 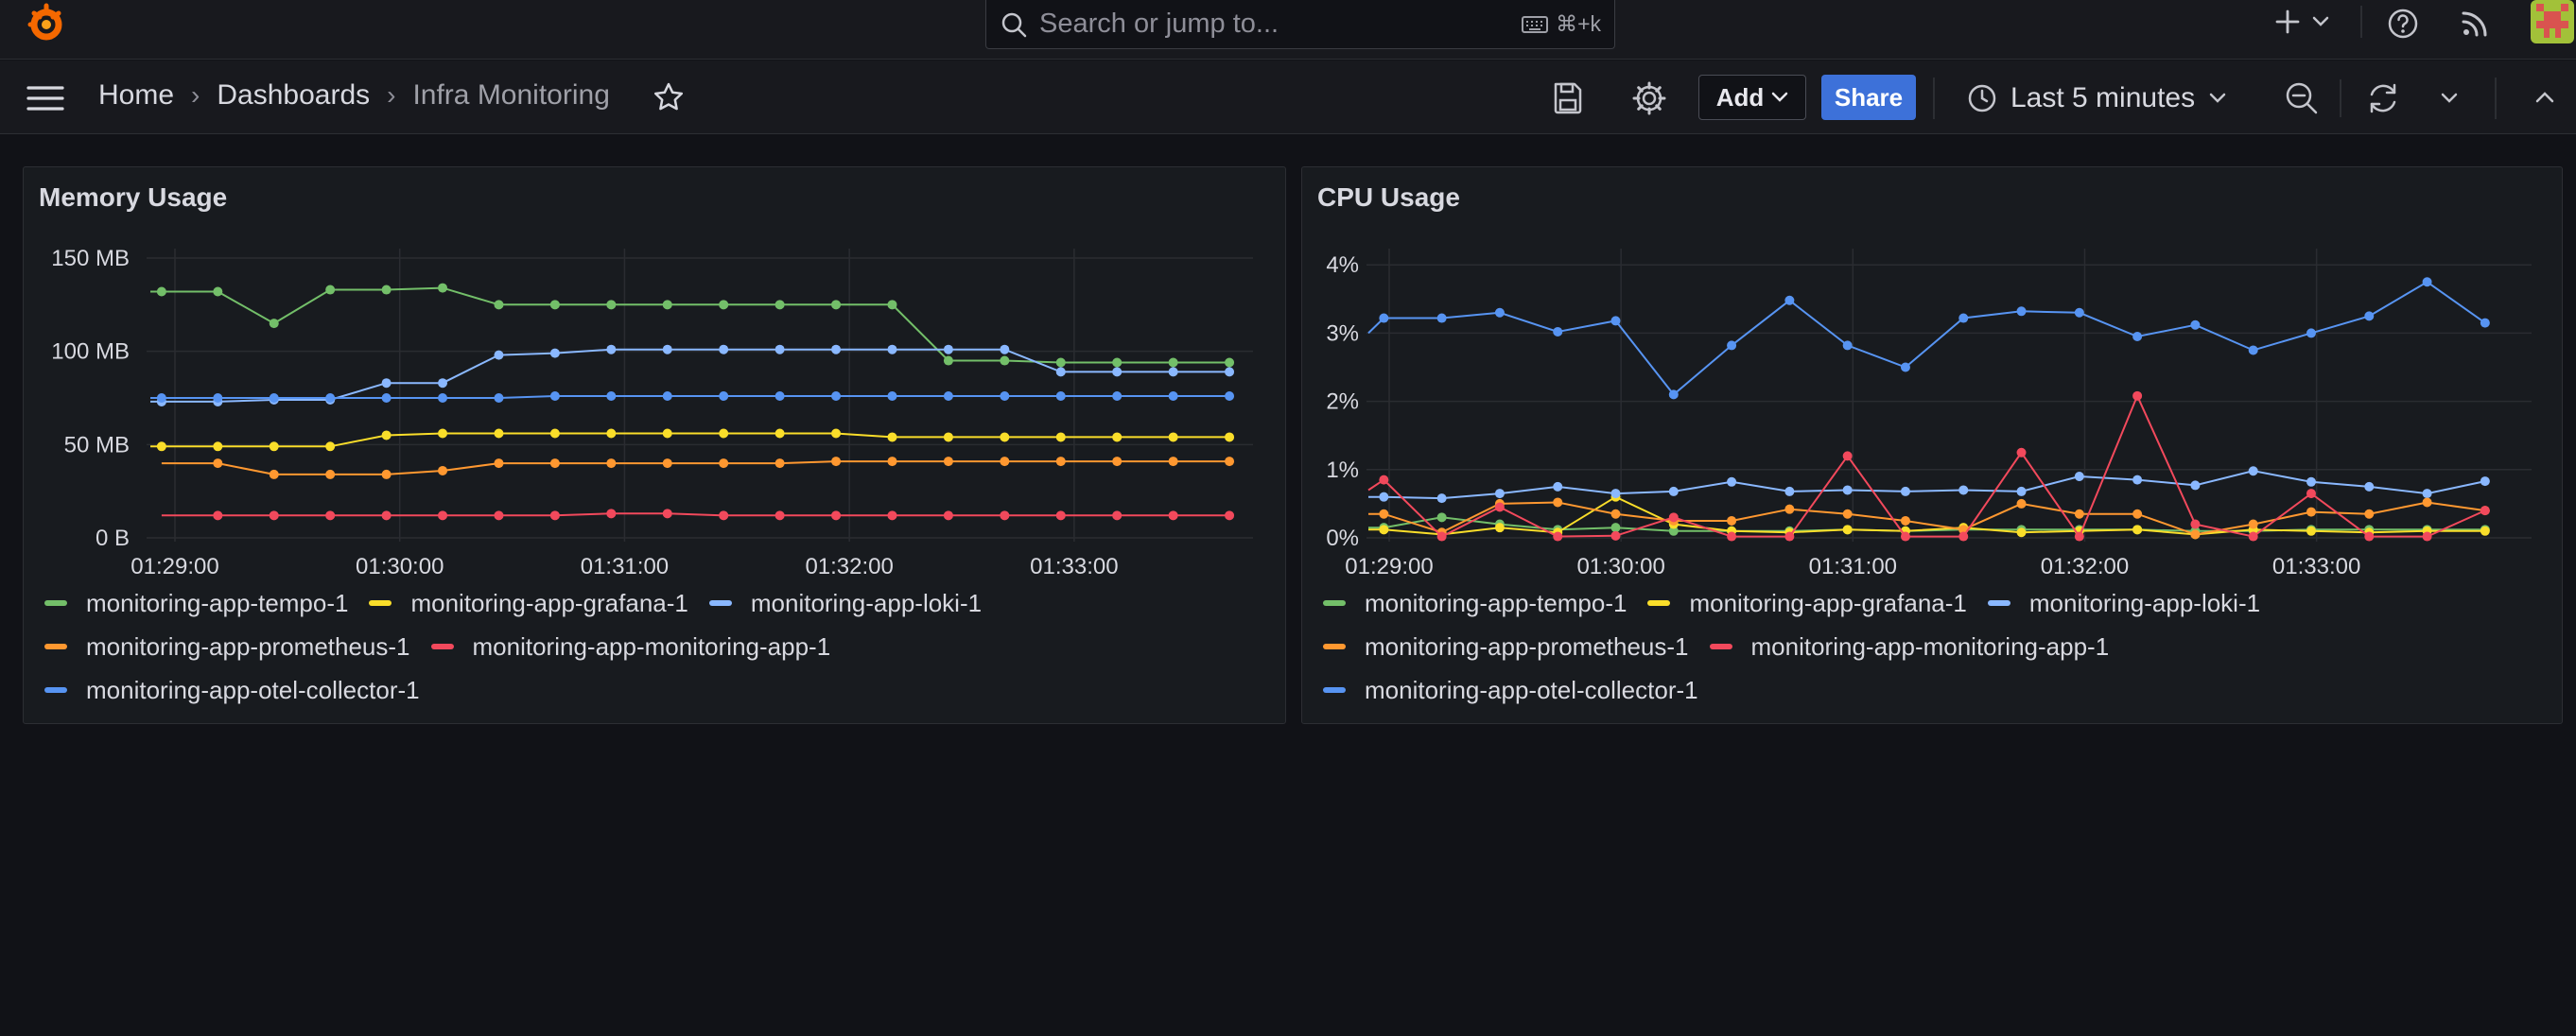 I want to click on x-tick-label: 01:32:00, so click(x=849, y=566).